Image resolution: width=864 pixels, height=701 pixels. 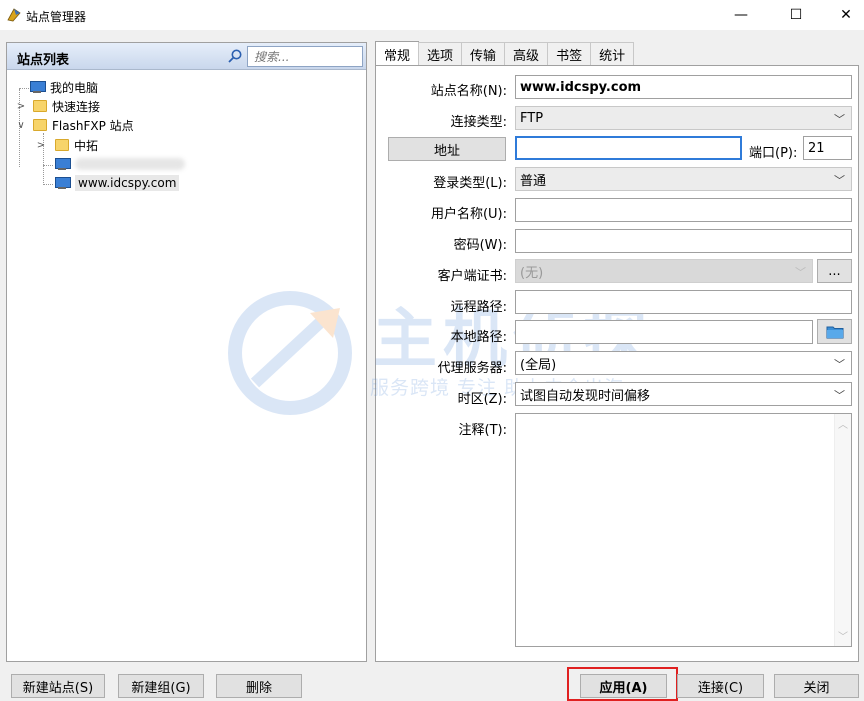 I want to click on settings-tabs: 常规 选项 传输 高级 书签 统计, so click(x=505, y=53).